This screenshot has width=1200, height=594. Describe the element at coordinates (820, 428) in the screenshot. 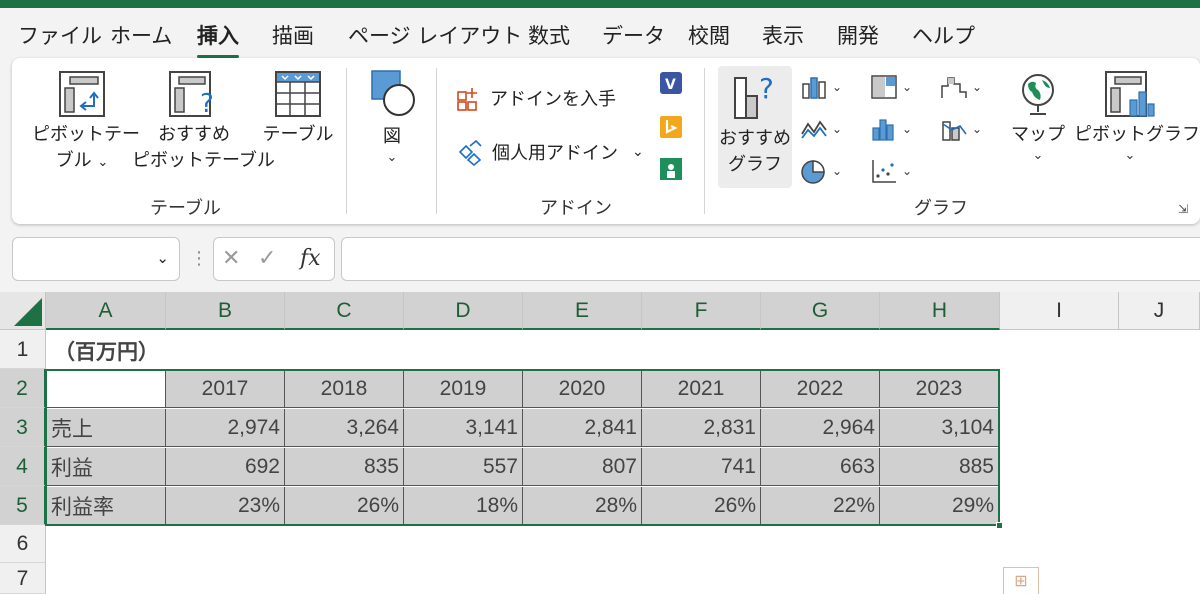

I see `cell-value: 2,964` at that location.